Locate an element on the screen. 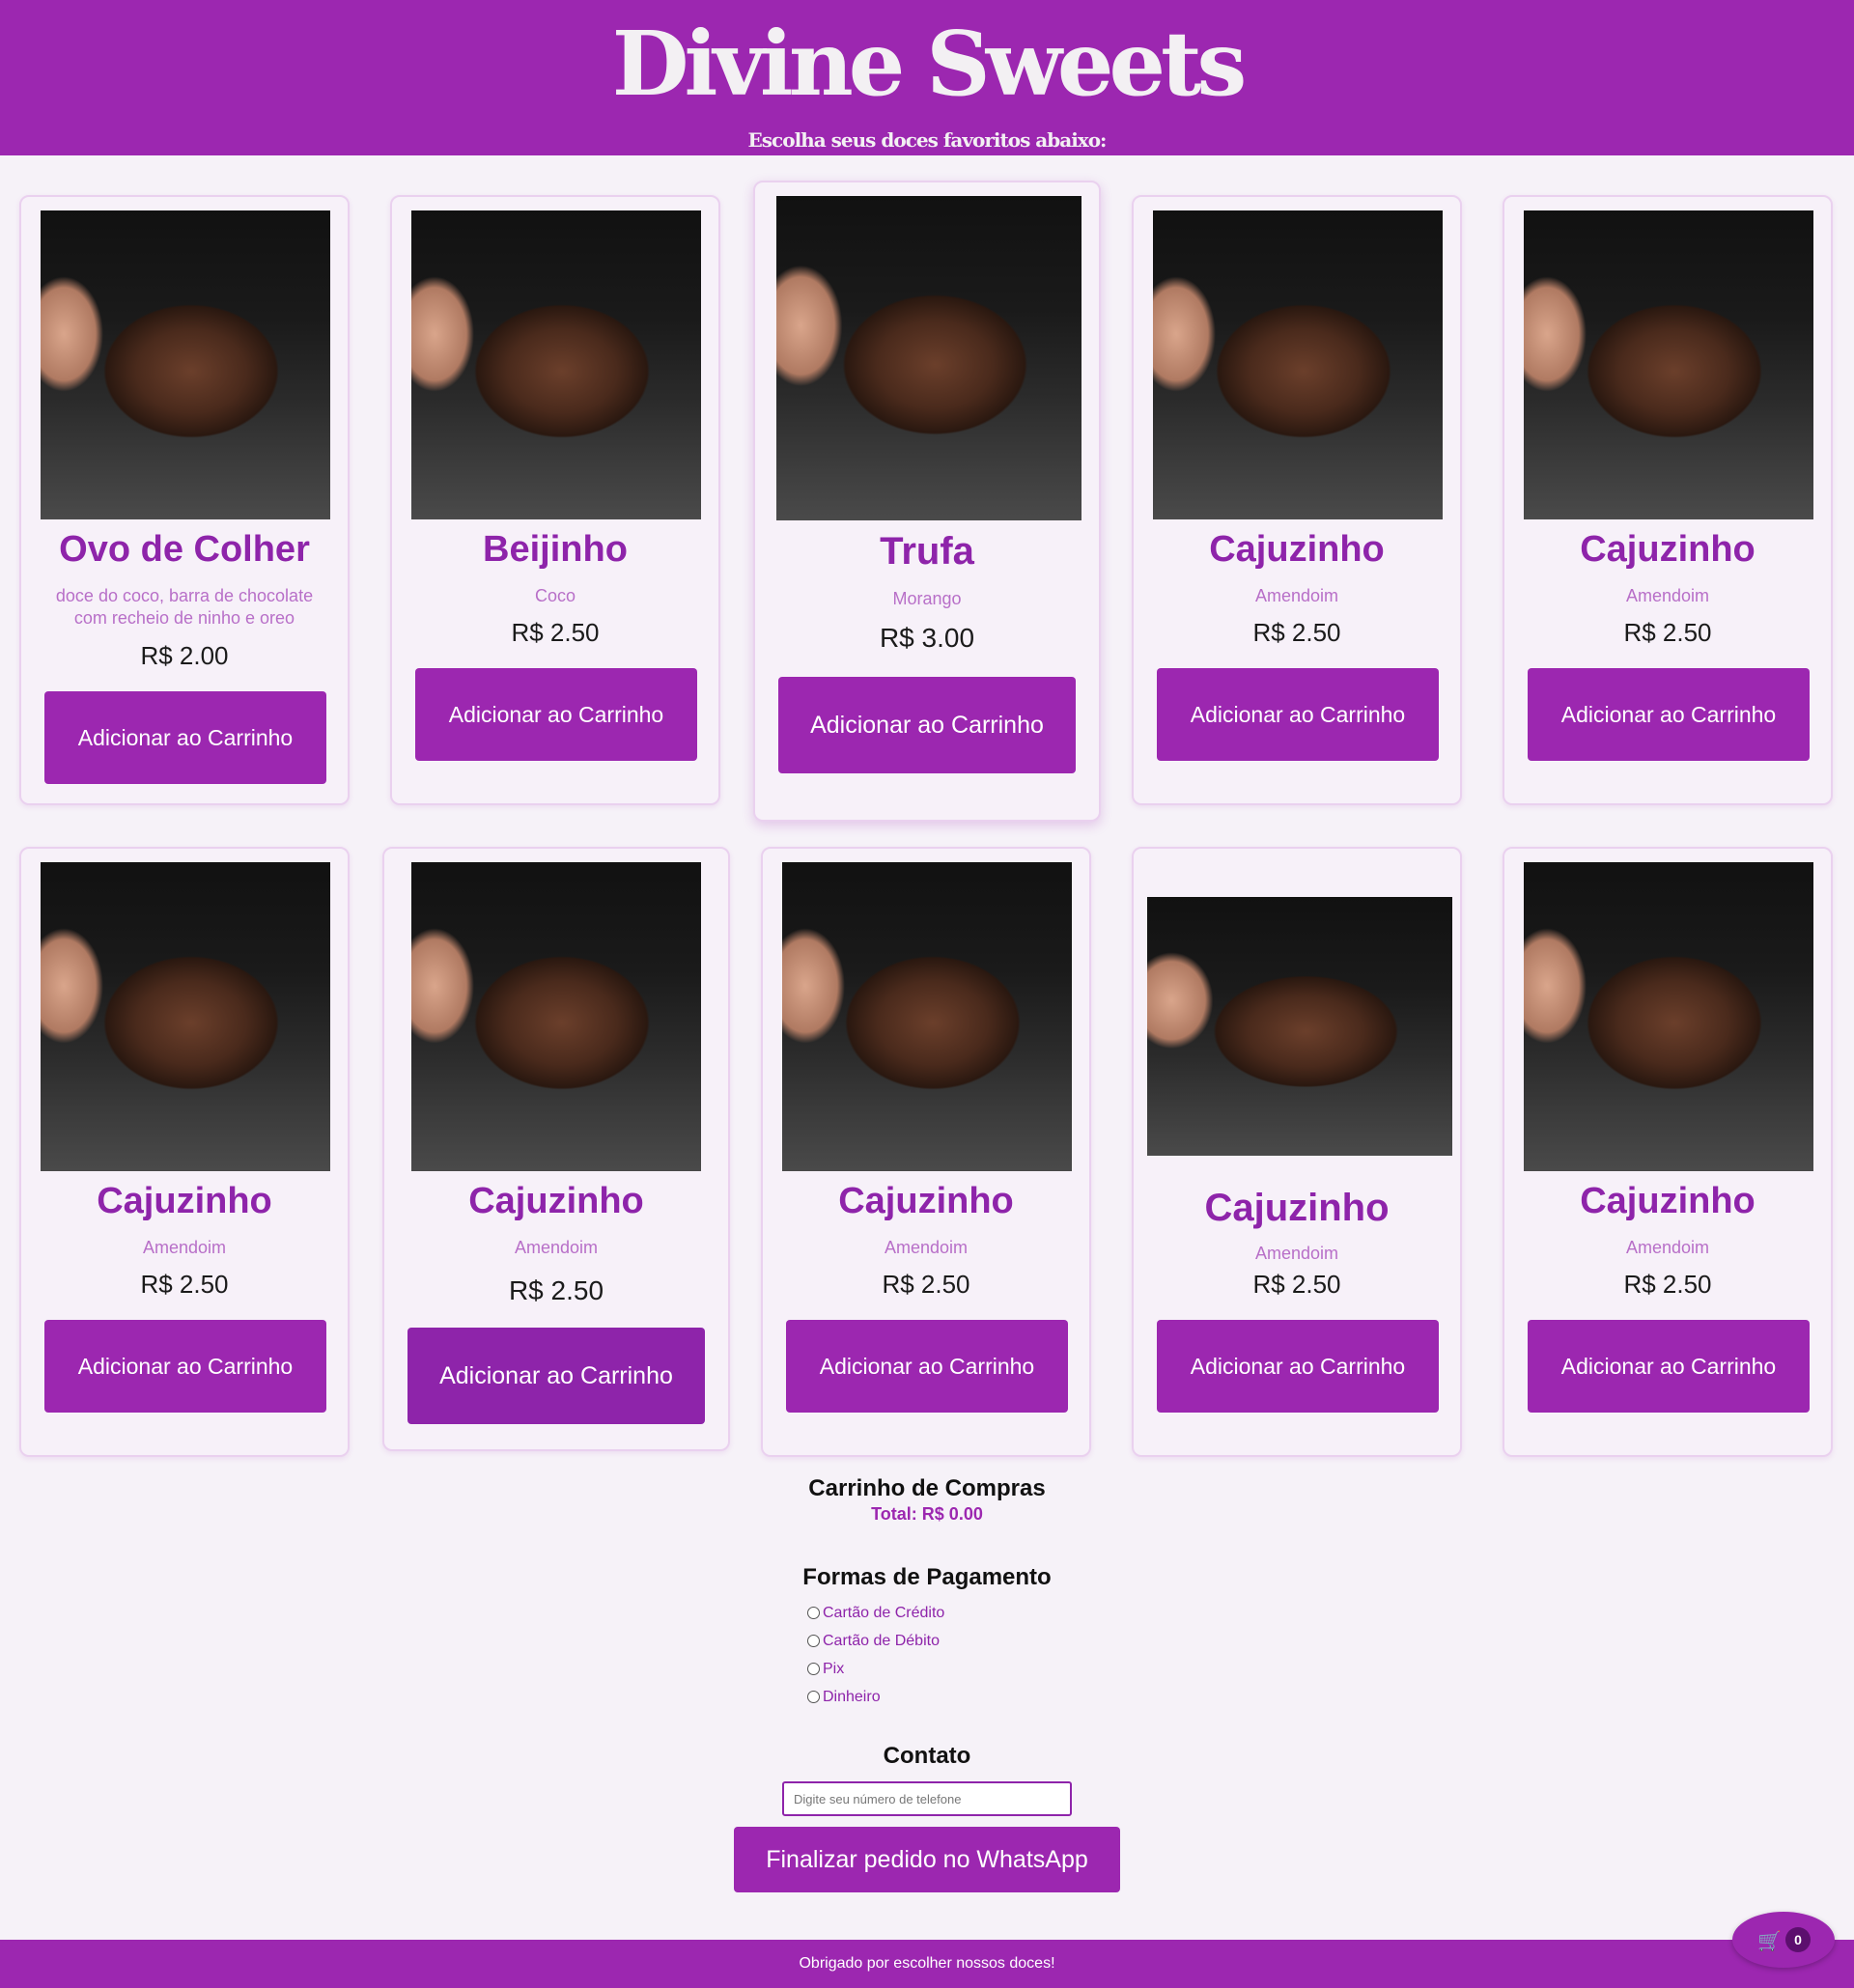 This screenshot has width=1854, height=1988. floating-cart-button: 🛒 0 is located at coordinates (1783, 1940).